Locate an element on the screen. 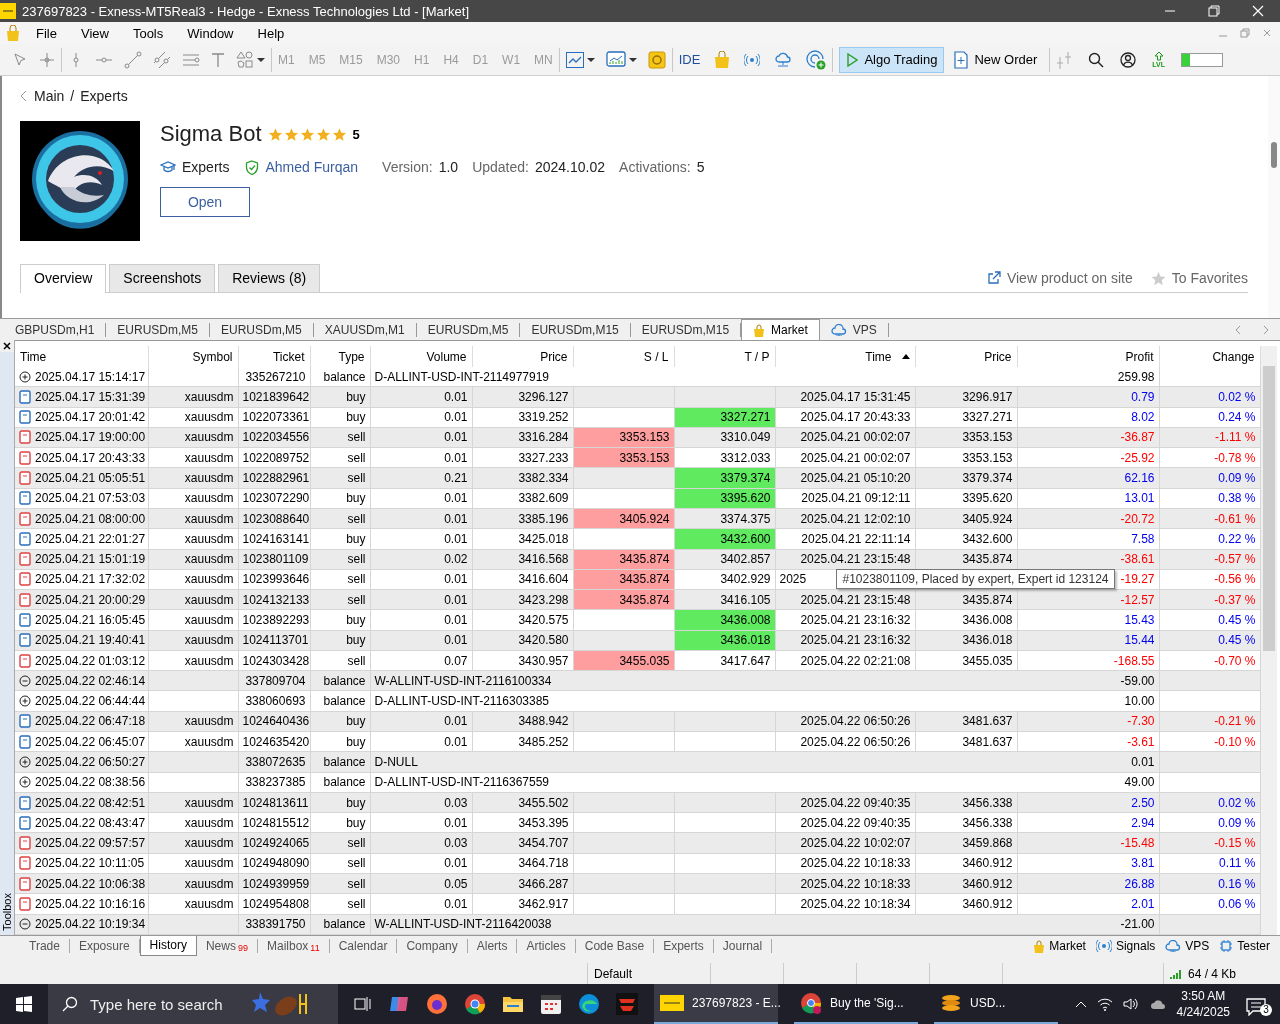 This screenshot has width=1280, height=1024. column-header: Profit is located at coordinates (1088, 356).